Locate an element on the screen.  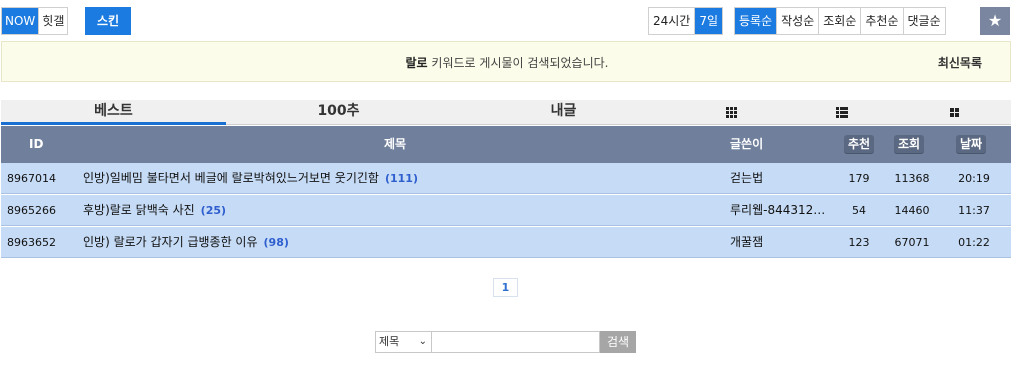
header-id: ID is located at coordinates (36, 144).